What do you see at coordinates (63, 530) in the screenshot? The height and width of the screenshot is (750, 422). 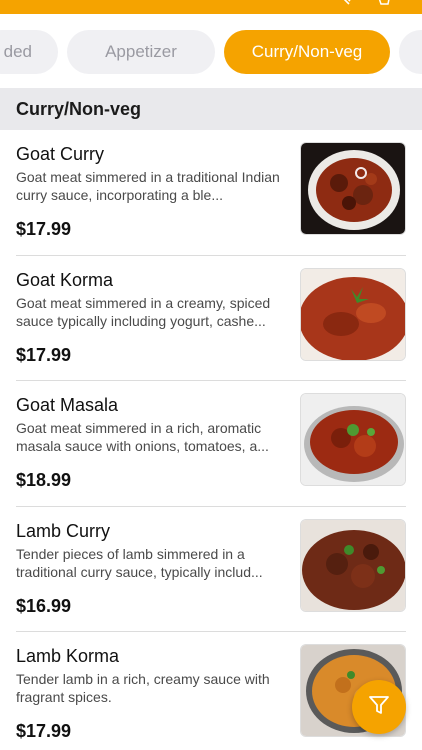 I see `item-name: Lamb Curry` at bounding box center [63, 530].